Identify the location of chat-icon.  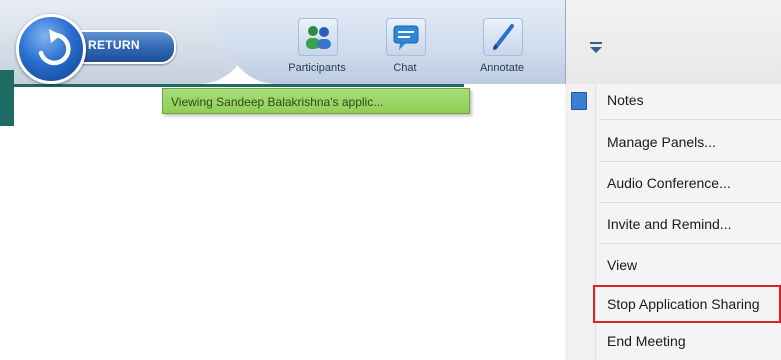
(406, 37).